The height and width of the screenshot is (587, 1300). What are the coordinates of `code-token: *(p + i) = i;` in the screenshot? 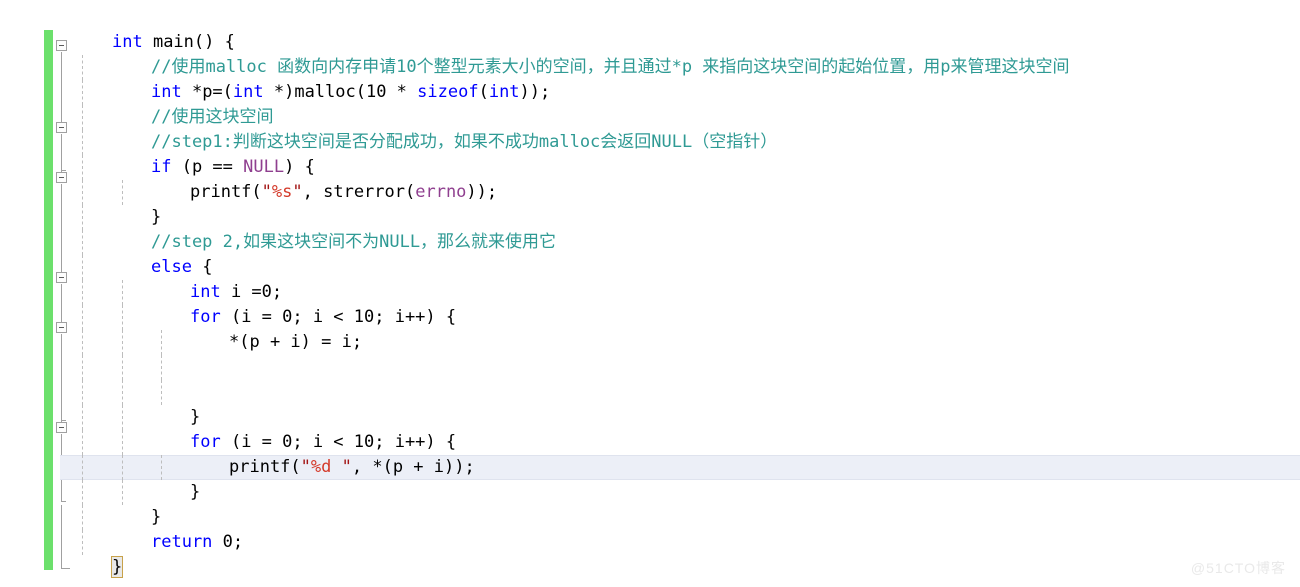 It's located at (296, 342).